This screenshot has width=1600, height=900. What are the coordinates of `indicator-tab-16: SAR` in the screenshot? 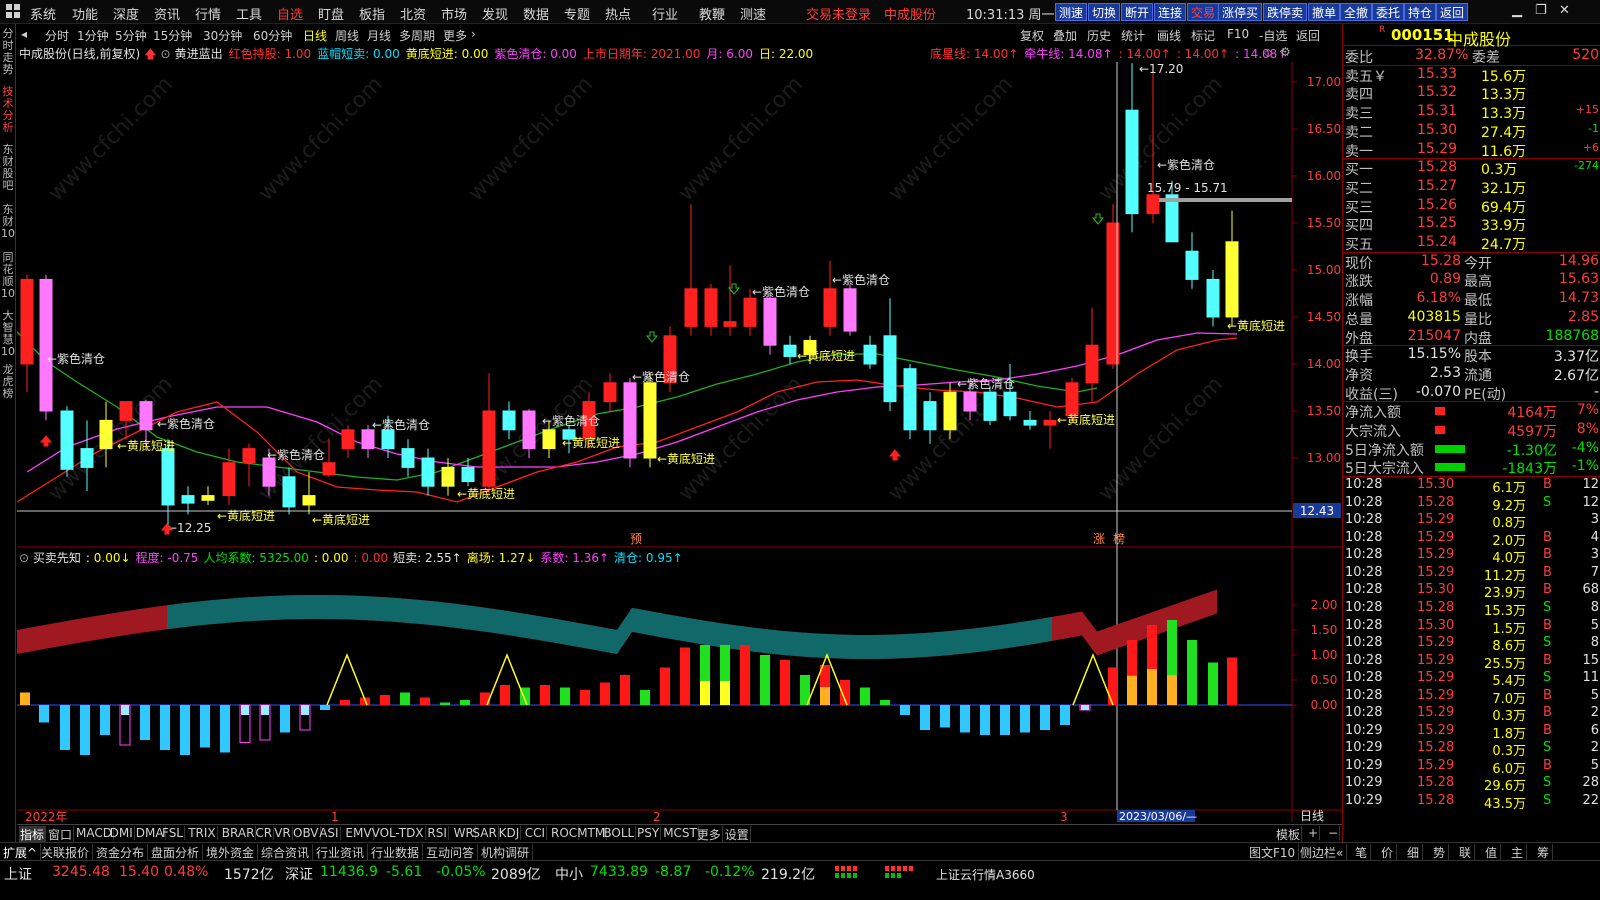 It's located at (485, 833).